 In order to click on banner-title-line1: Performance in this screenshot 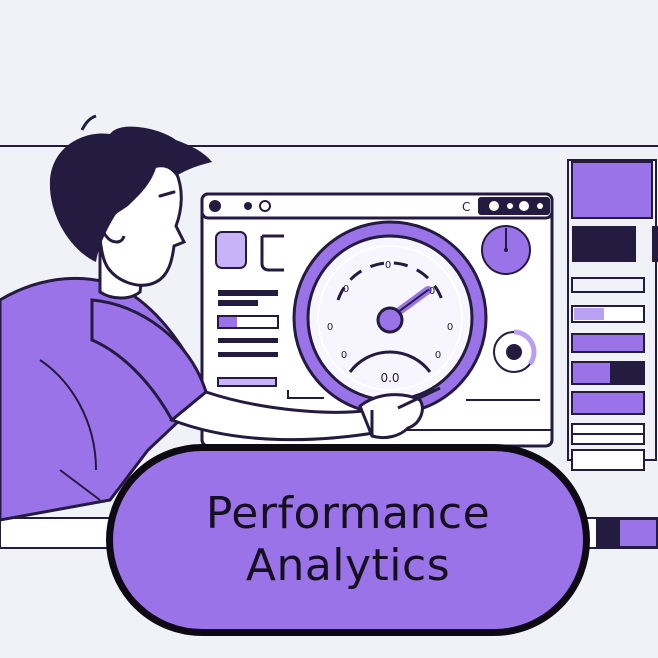, I will do `click(348, 513)`.